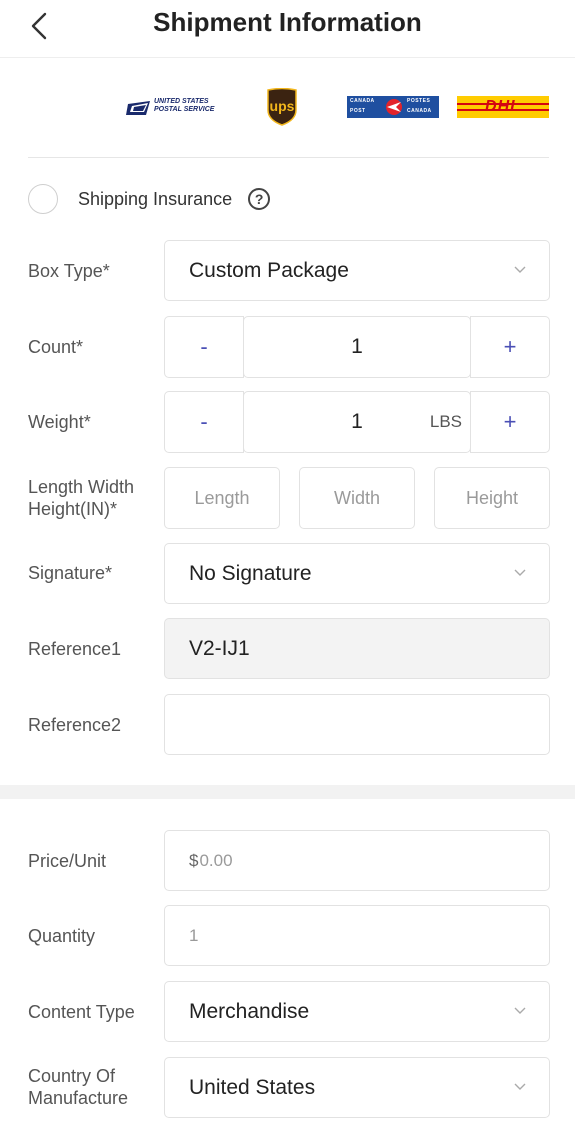 The height and width of the screenshot is (1131, 575). Describe the element at coordinates (357, 860) in the screenshot. I see `price-unit-input: $ 0.00` at that location.